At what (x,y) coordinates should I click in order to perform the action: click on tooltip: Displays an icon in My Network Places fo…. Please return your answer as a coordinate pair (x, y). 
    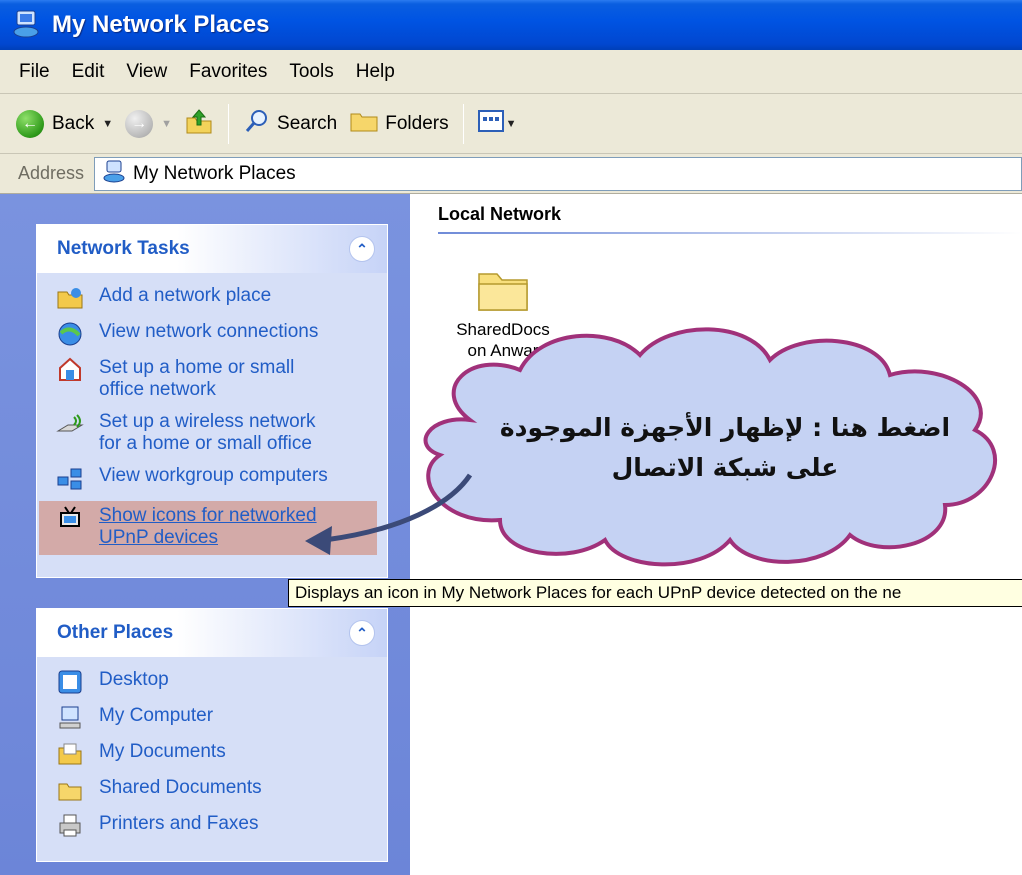
    Looking at the image, I should click on (655, 593).